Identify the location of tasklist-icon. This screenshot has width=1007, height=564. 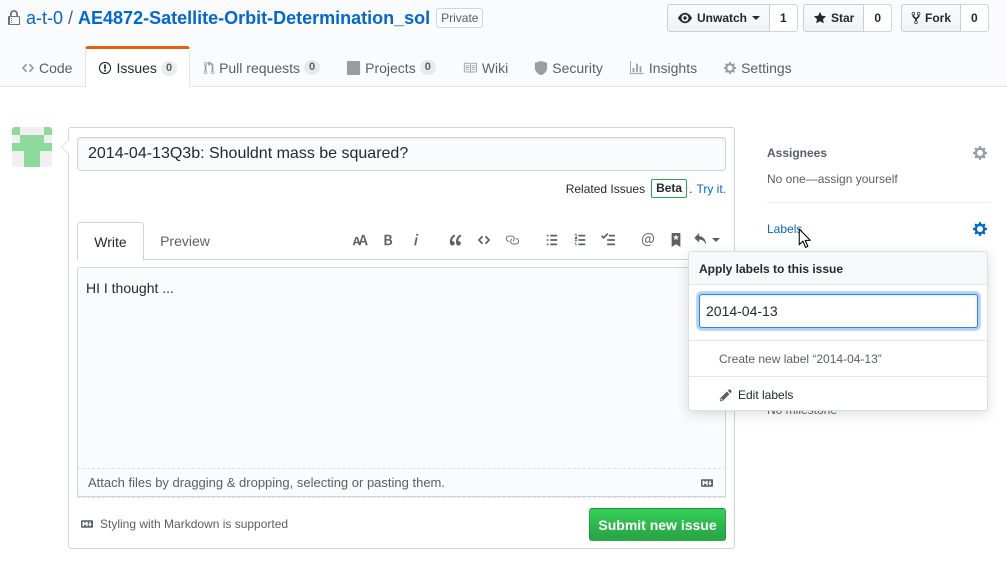
(608, 240).